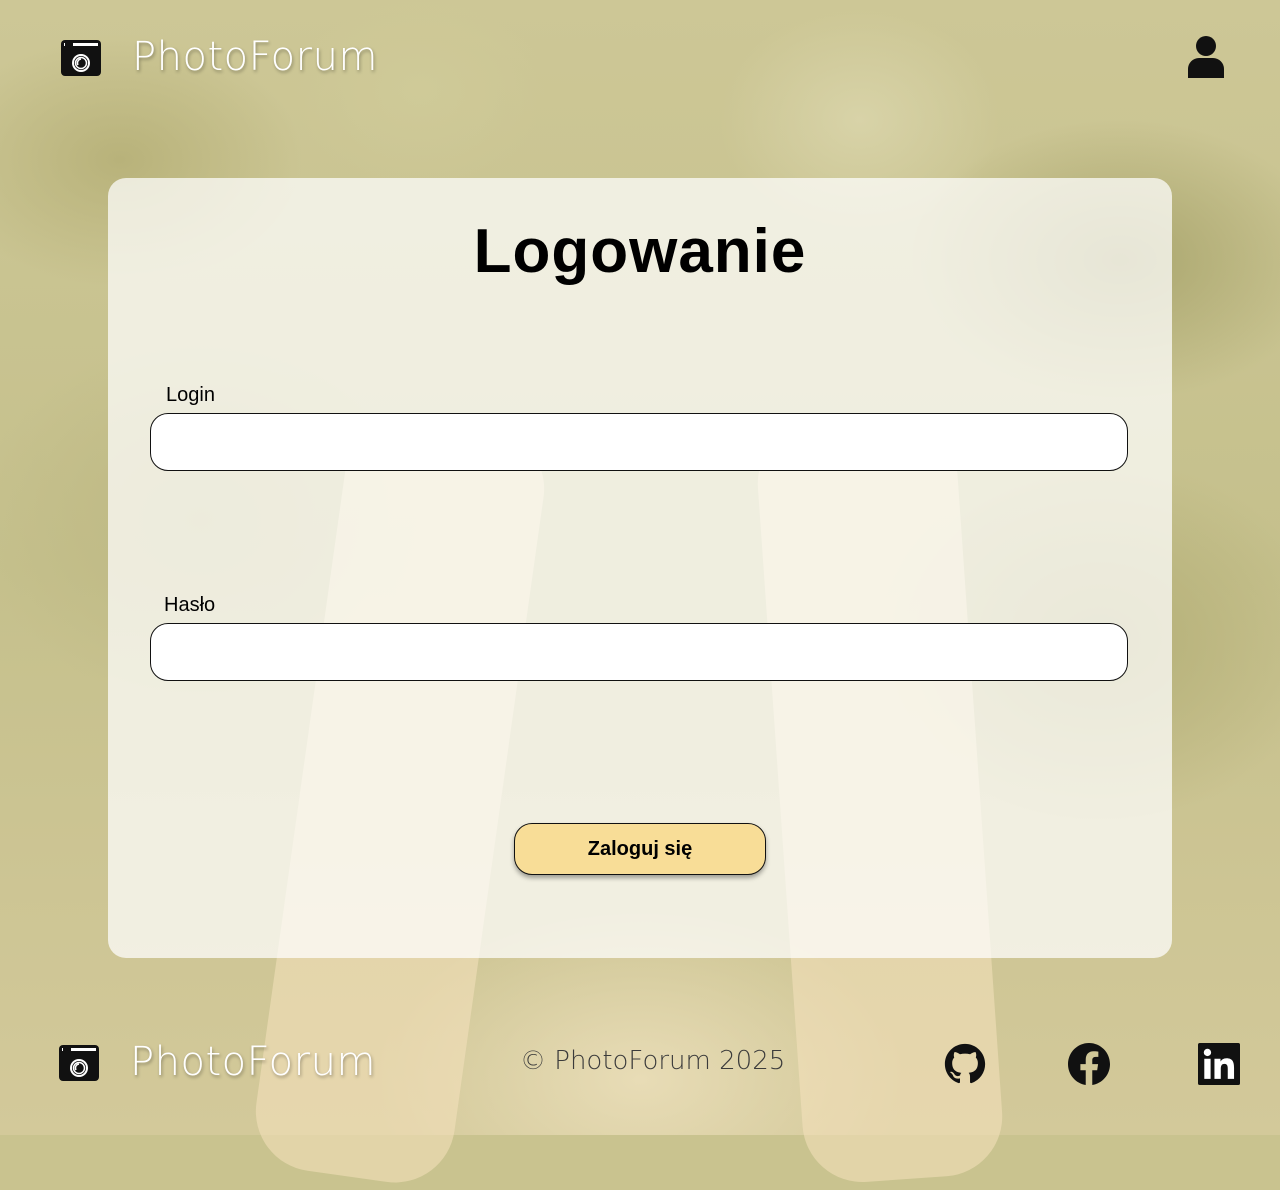  Describe the element at coordinates (190, 605) in the screenshot. I see `password-label: Hasło` at that location.